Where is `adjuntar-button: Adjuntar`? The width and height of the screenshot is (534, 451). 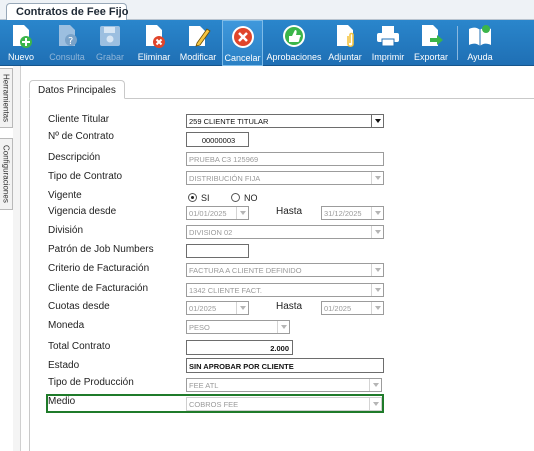 adjuntar-button: Adjuntar is located at coordinates (345, 43).